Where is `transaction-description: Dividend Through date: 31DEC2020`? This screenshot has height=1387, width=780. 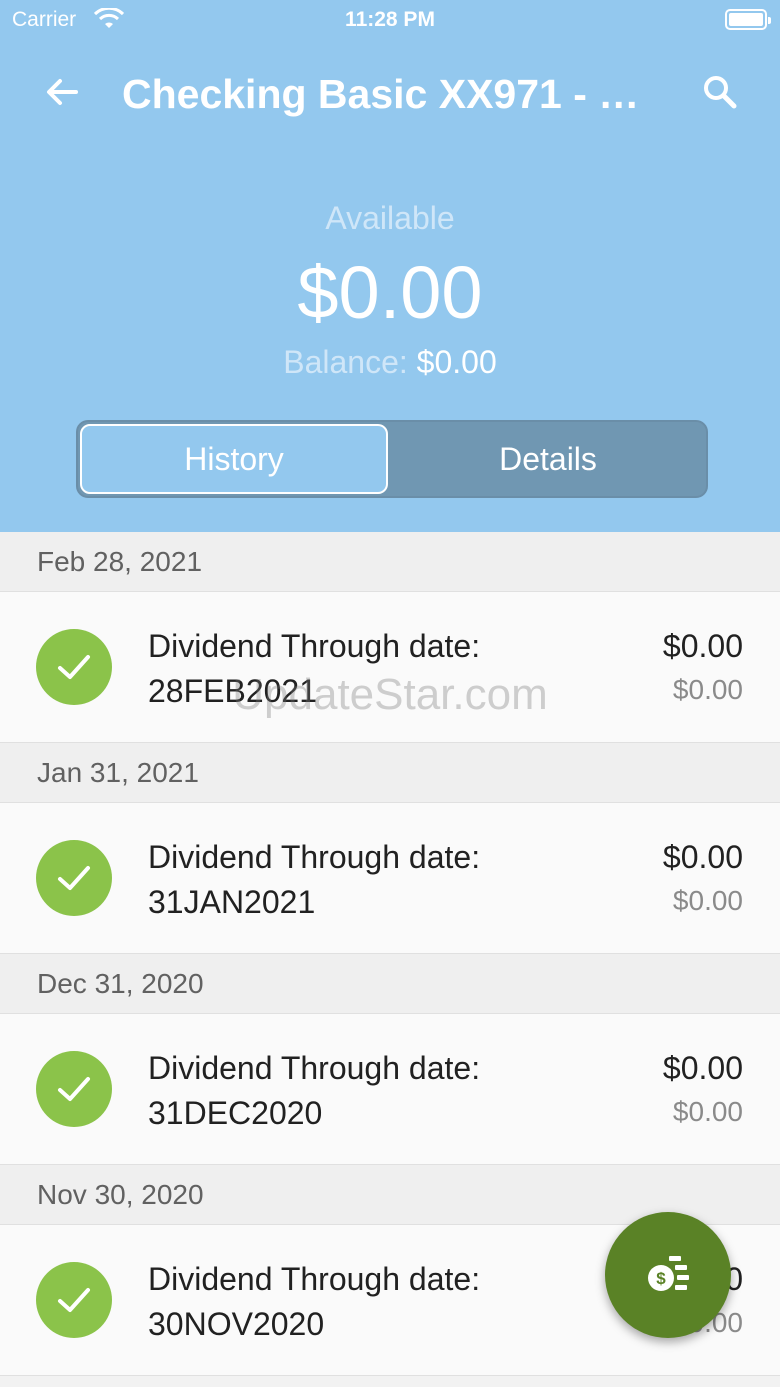 transaction-description: Dividend Through date: 31DEC2020 is located at coordinates (358, 1091).